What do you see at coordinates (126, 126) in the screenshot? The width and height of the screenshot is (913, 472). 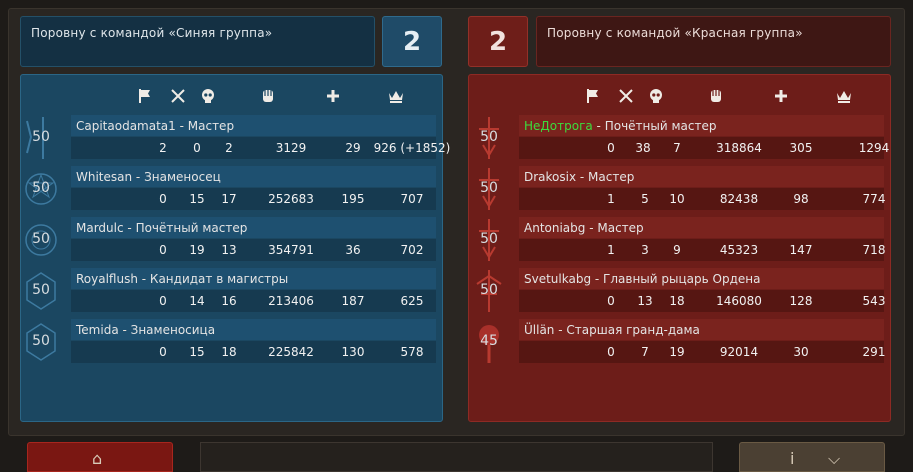 I see `player-name: Capitaodamata1` at bounding box center [126, 126].